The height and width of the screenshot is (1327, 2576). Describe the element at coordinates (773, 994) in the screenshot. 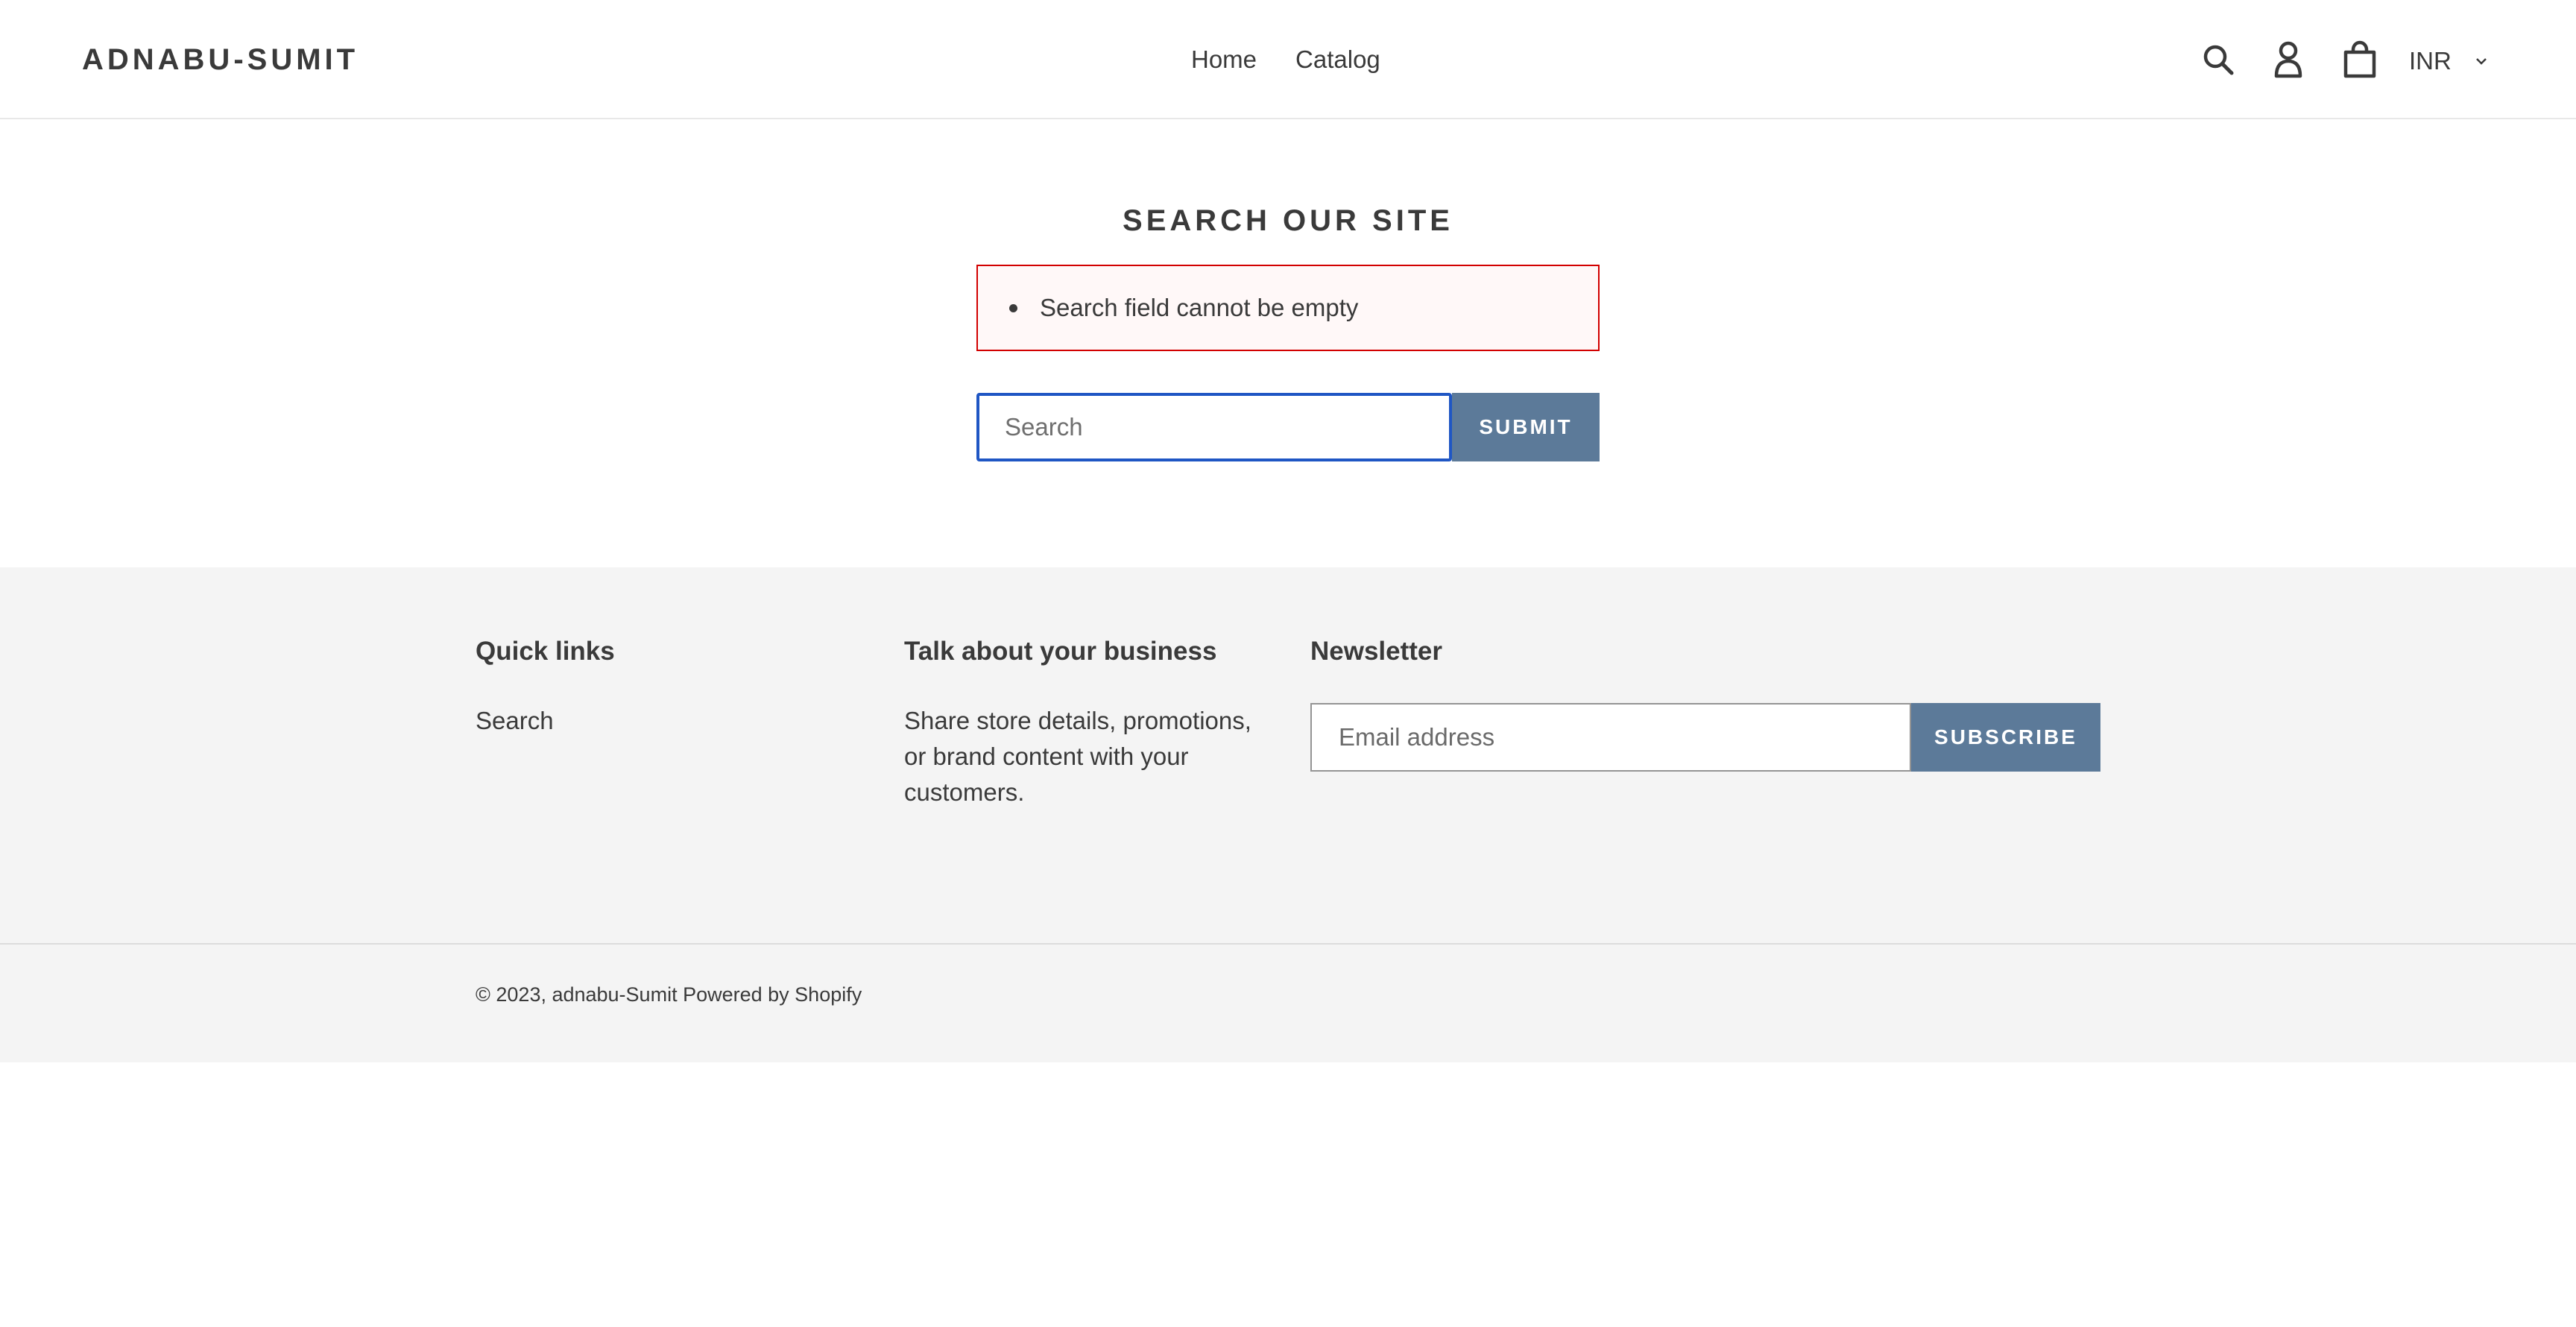

I see `powered-by-link: Powered by Shopify` at that location.